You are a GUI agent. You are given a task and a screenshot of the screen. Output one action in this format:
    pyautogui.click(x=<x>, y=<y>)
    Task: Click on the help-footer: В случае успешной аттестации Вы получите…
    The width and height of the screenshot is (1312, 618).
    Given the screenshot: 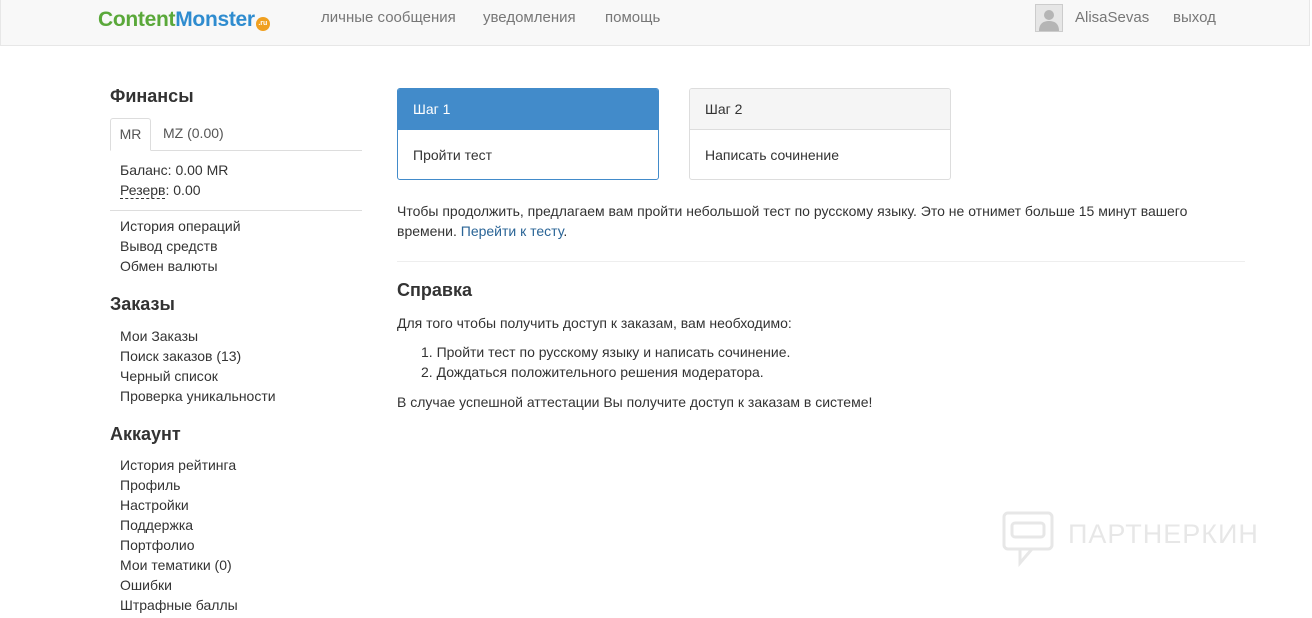 What is the action you would take?
    pyautogui.click(x=635, y=402)
    